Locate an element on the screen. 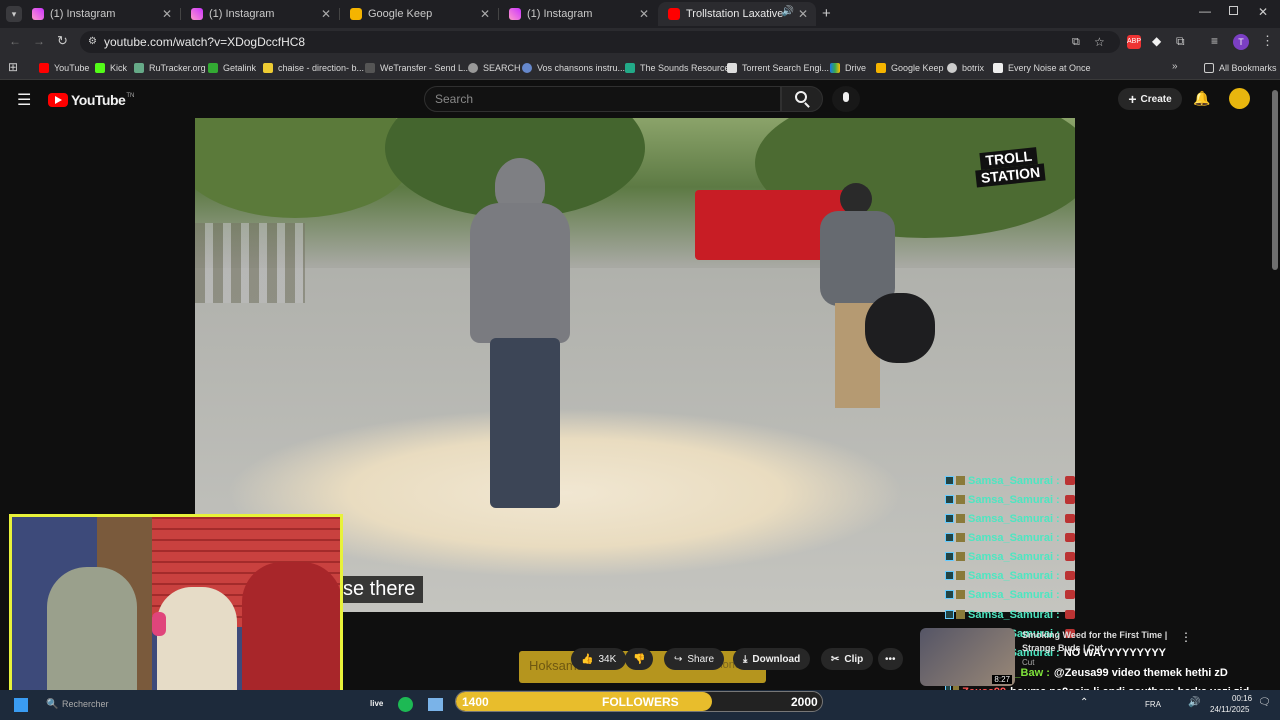 The image size is (1280, 720). bookmark-rutracker: RuTracker.org is located at coordinates (170, 68).